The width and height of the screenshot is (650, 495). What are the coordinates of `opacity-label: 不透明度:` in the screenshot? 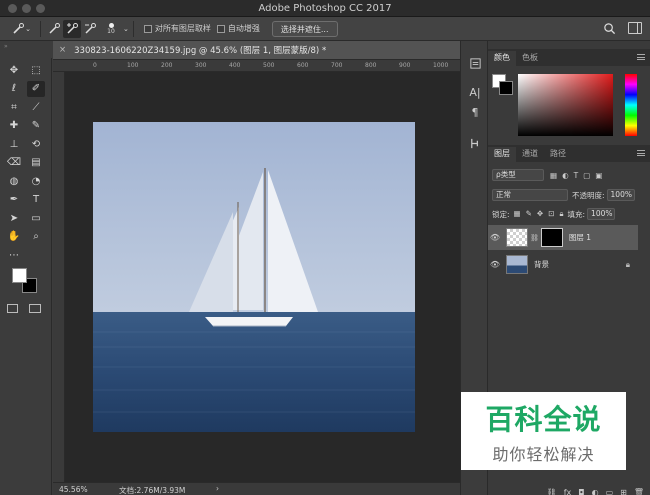 It's located at (588, 195).